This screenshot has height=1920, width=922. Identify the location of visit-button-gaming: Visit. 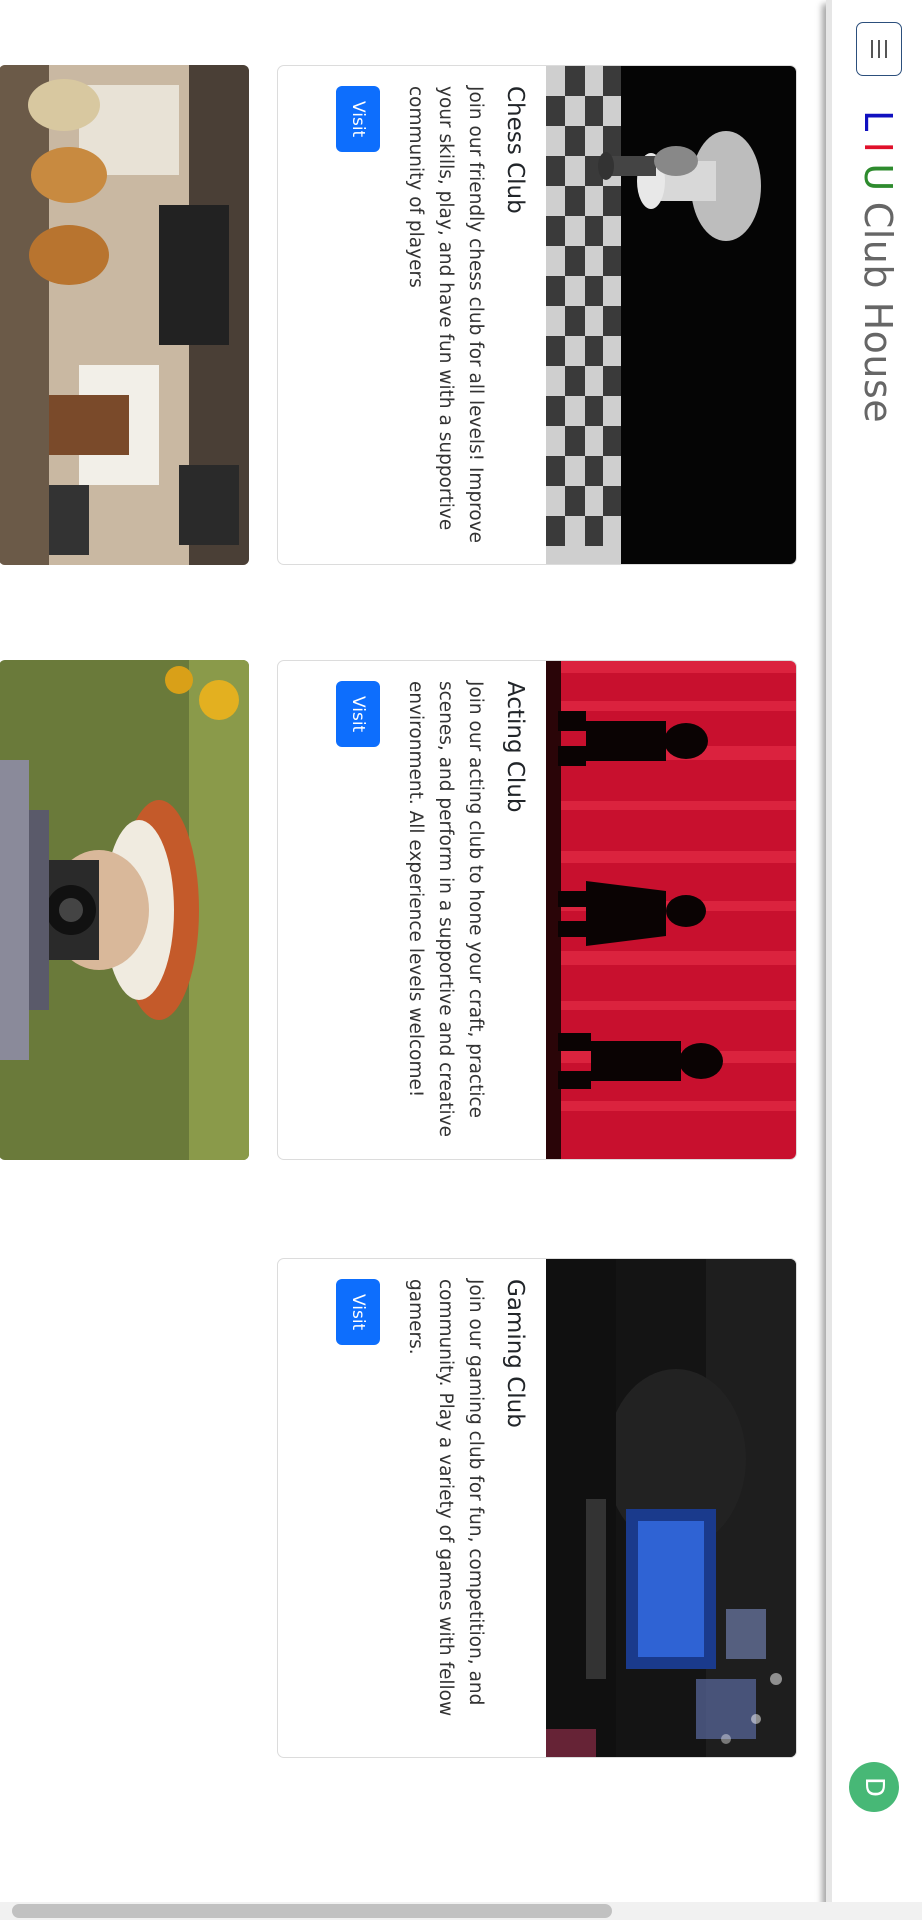
(358, 1312).